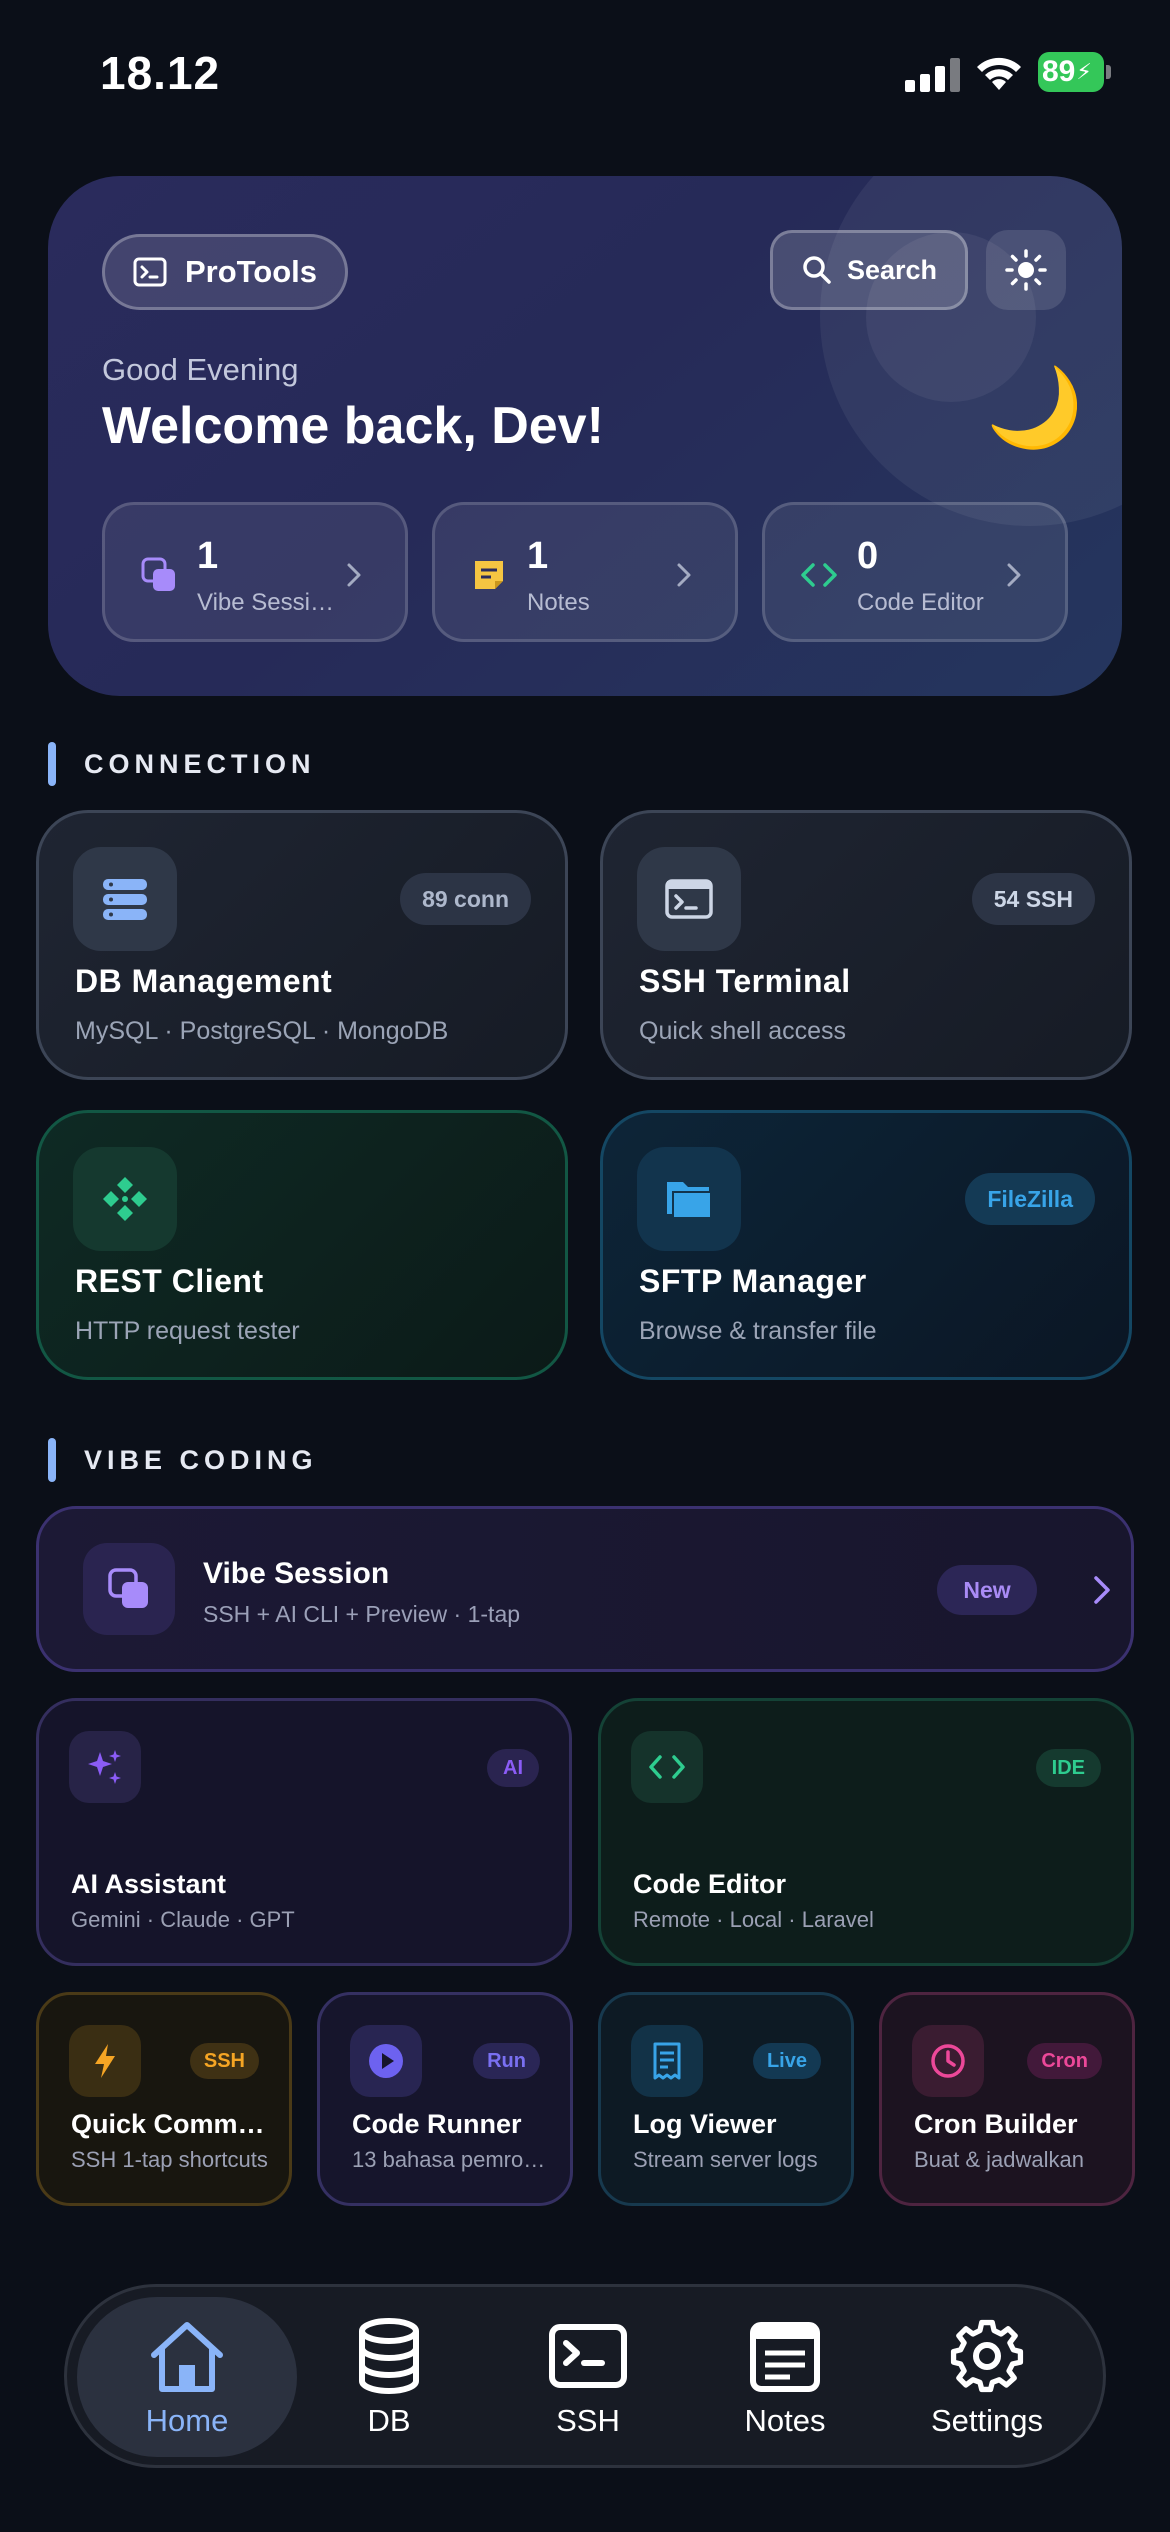  I want to click on cron-badge: Cron, so click(1064, 2061).